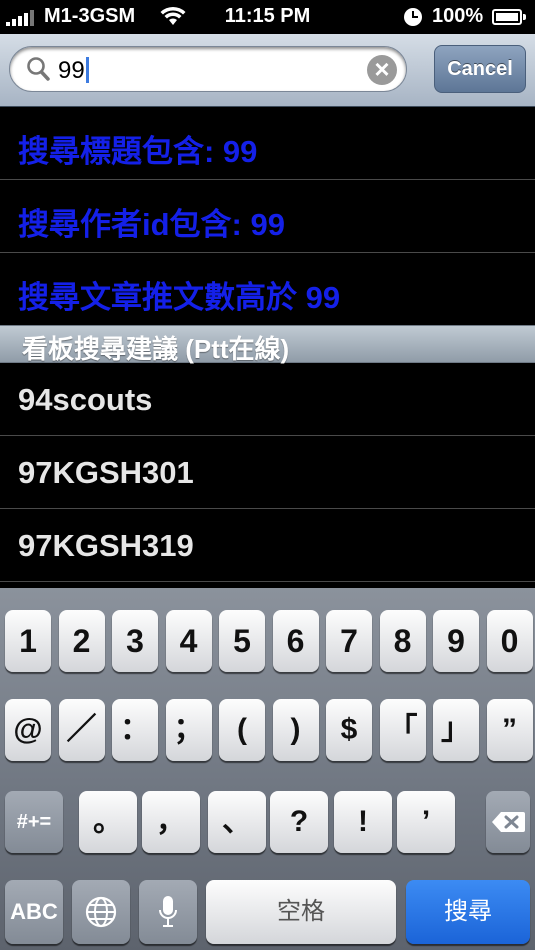 The image size is (535, 950). I want to click on globe-key, so click(101, 912).